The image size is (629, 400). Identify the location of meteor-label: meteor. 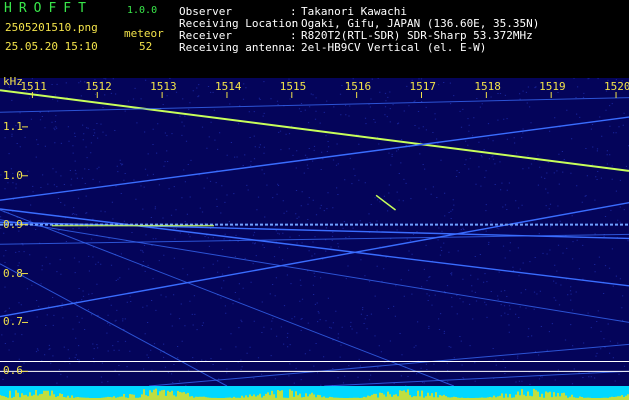
(144, 33).